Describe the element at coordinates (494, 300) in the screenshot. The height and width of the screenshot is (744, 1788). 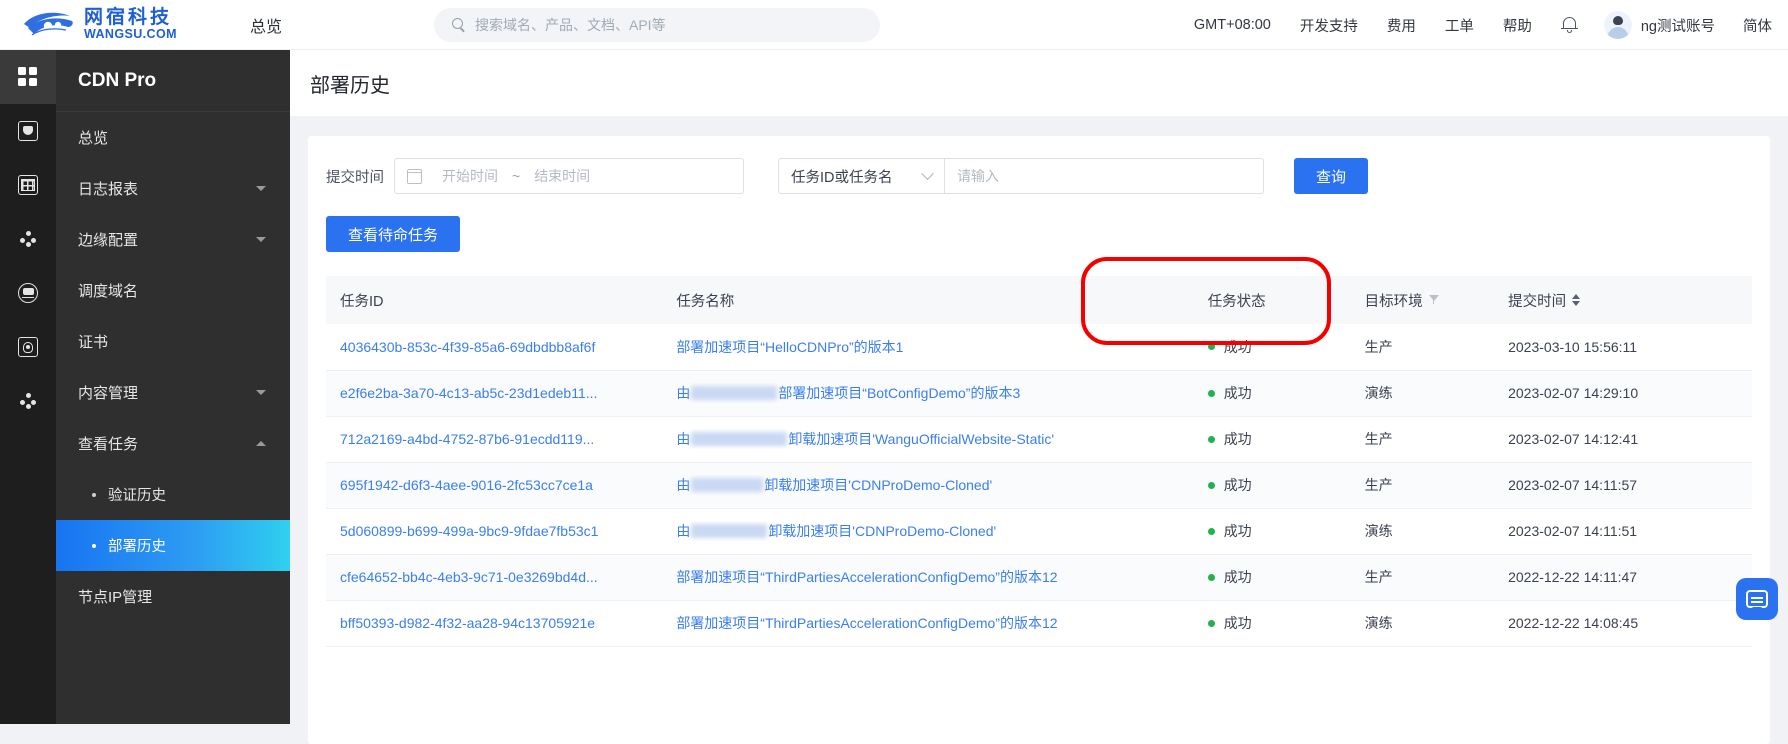
I see `column-header-task-id: 任务ID` at that location.